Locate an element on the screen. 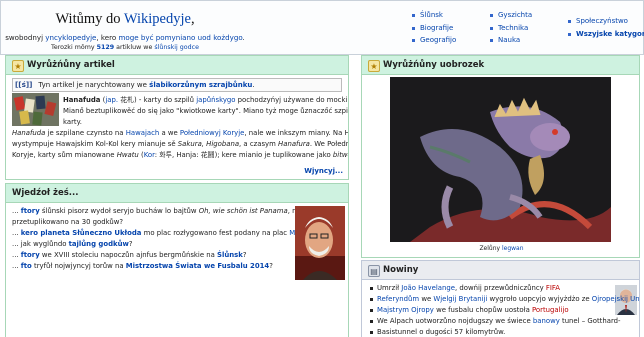  japan-link: japůńskygo is located at coordinates (215, 100).